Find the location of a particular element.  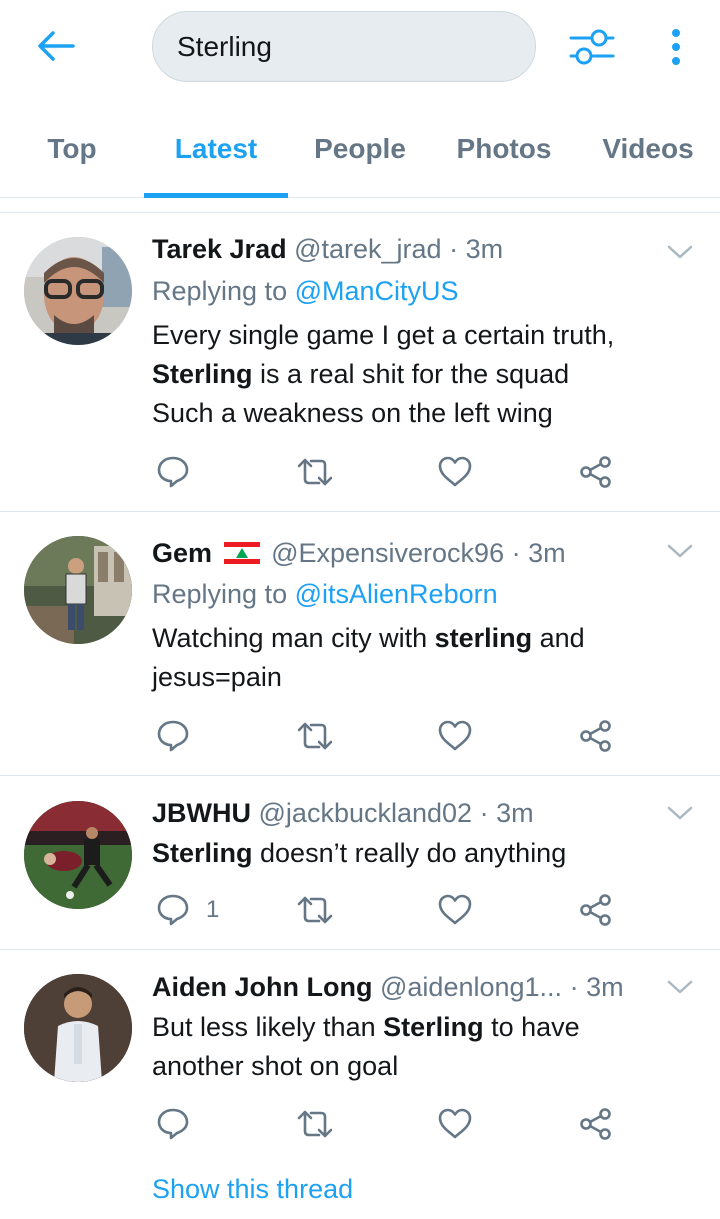

replying-to: Replying to @itsAlienReborn is located at coordinates (325, 594).